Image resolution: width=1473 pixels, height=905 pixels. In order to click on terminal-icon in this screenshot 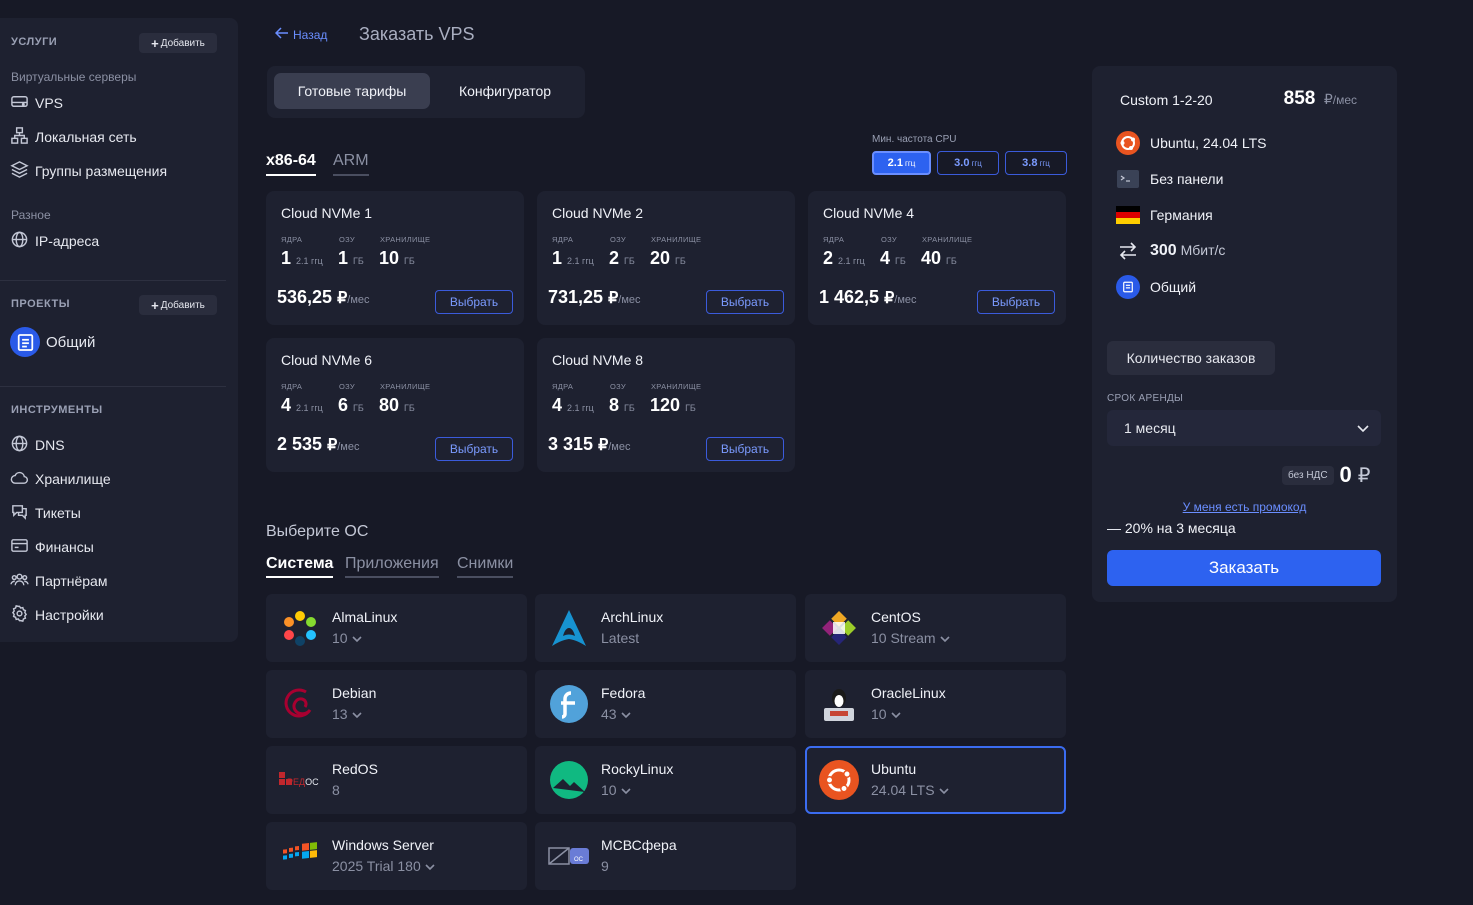, I will do `click(1128, 179)`.